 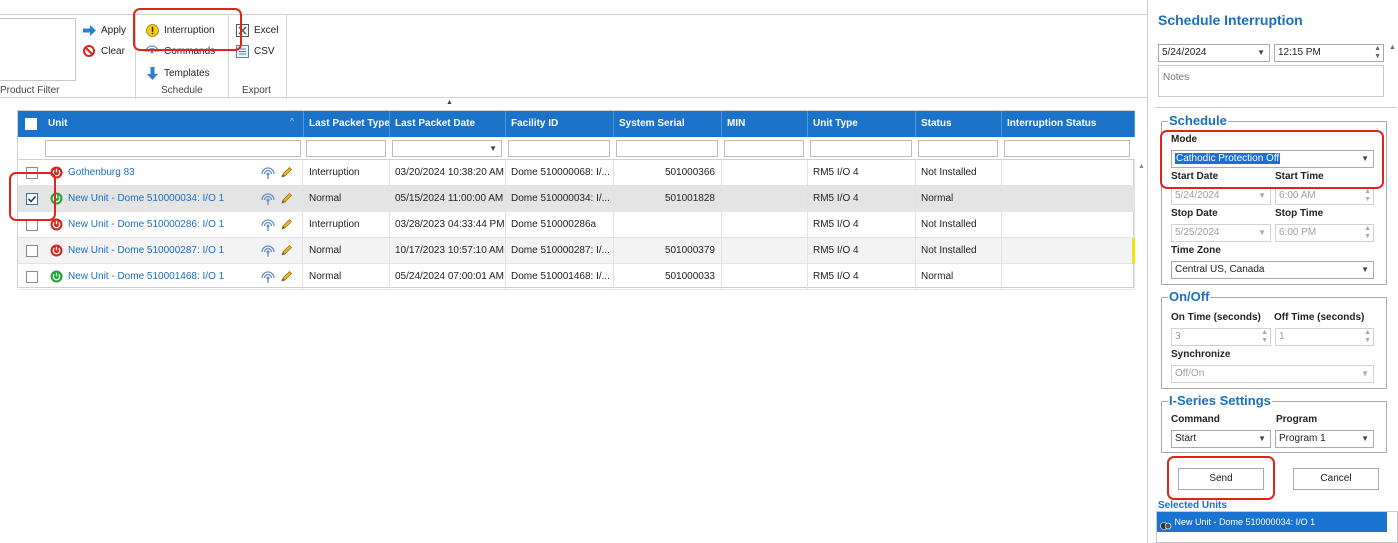 What do you see at coordinates (764, 148) in the screenshot?
I see `filter-min` at bounding box center [764, 148].